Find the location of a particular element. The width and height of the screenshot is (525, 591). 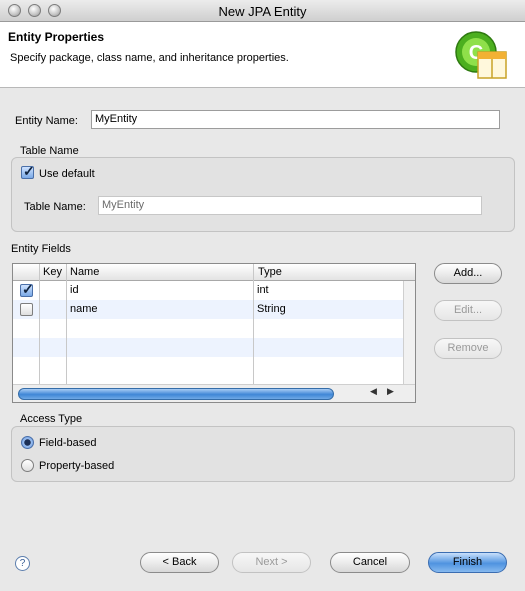

next-button: Next > is located at coordinates (271, 562).